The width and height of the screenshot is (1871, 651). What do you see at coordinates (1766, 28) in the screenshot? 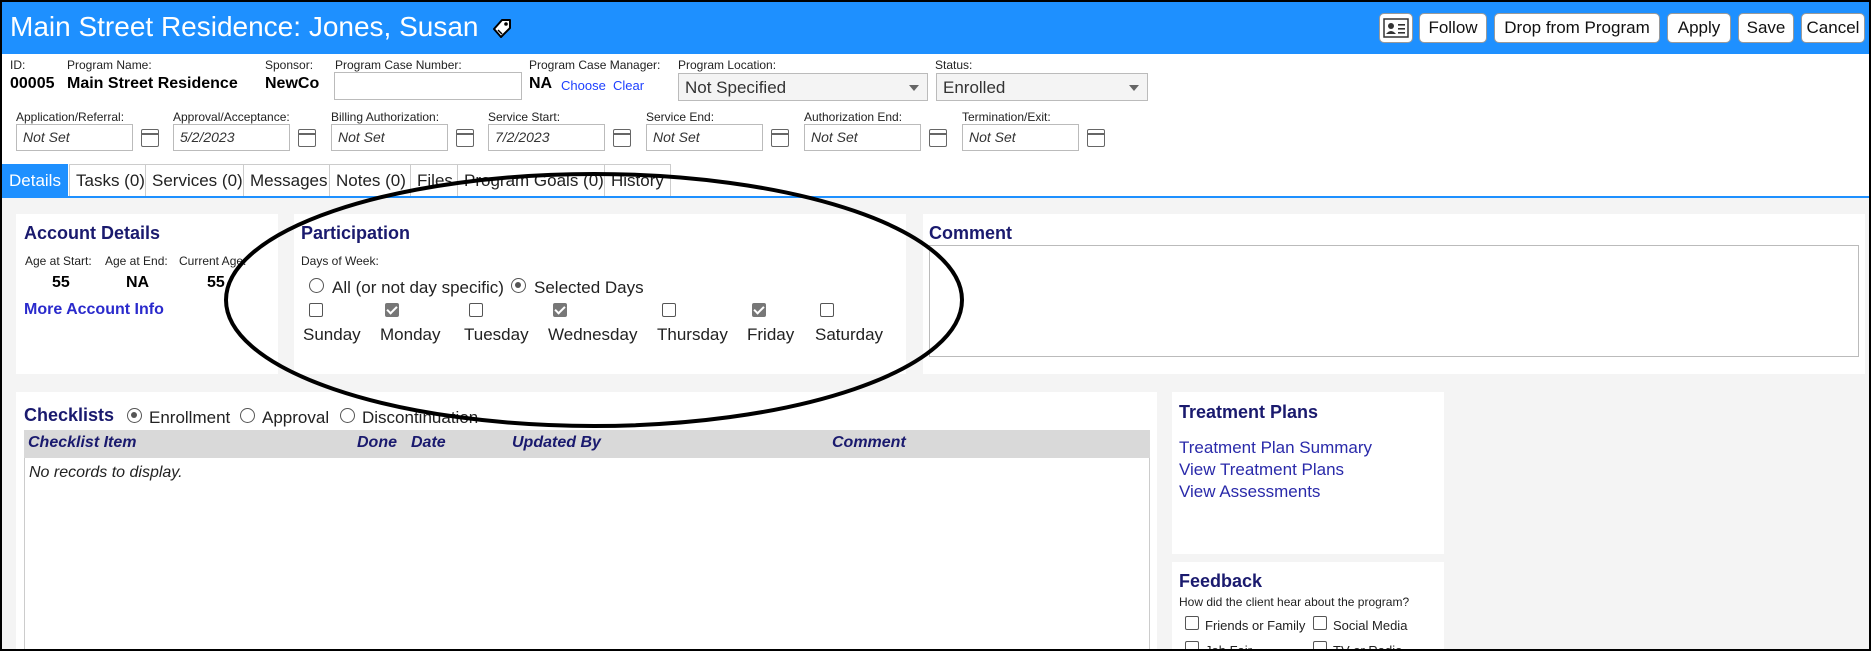
I see `save-button: Save` at bounding box center [1766, 28].